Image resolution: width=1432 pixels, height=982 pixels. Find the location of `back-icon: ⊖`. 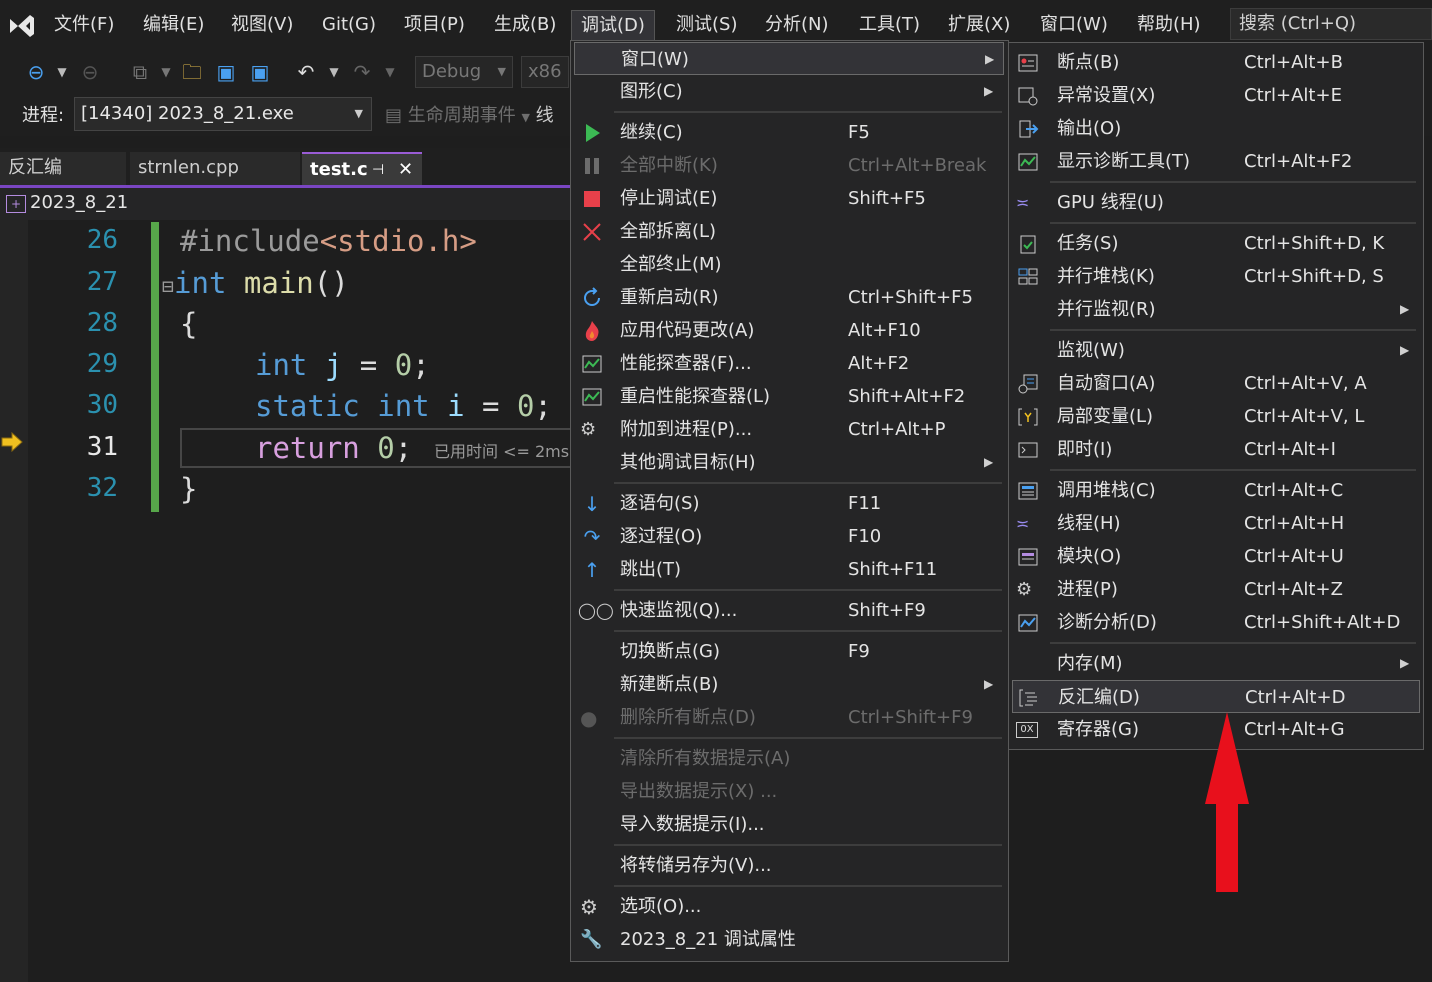

back-icon: ⊖ is located at coordinates (36, 72).